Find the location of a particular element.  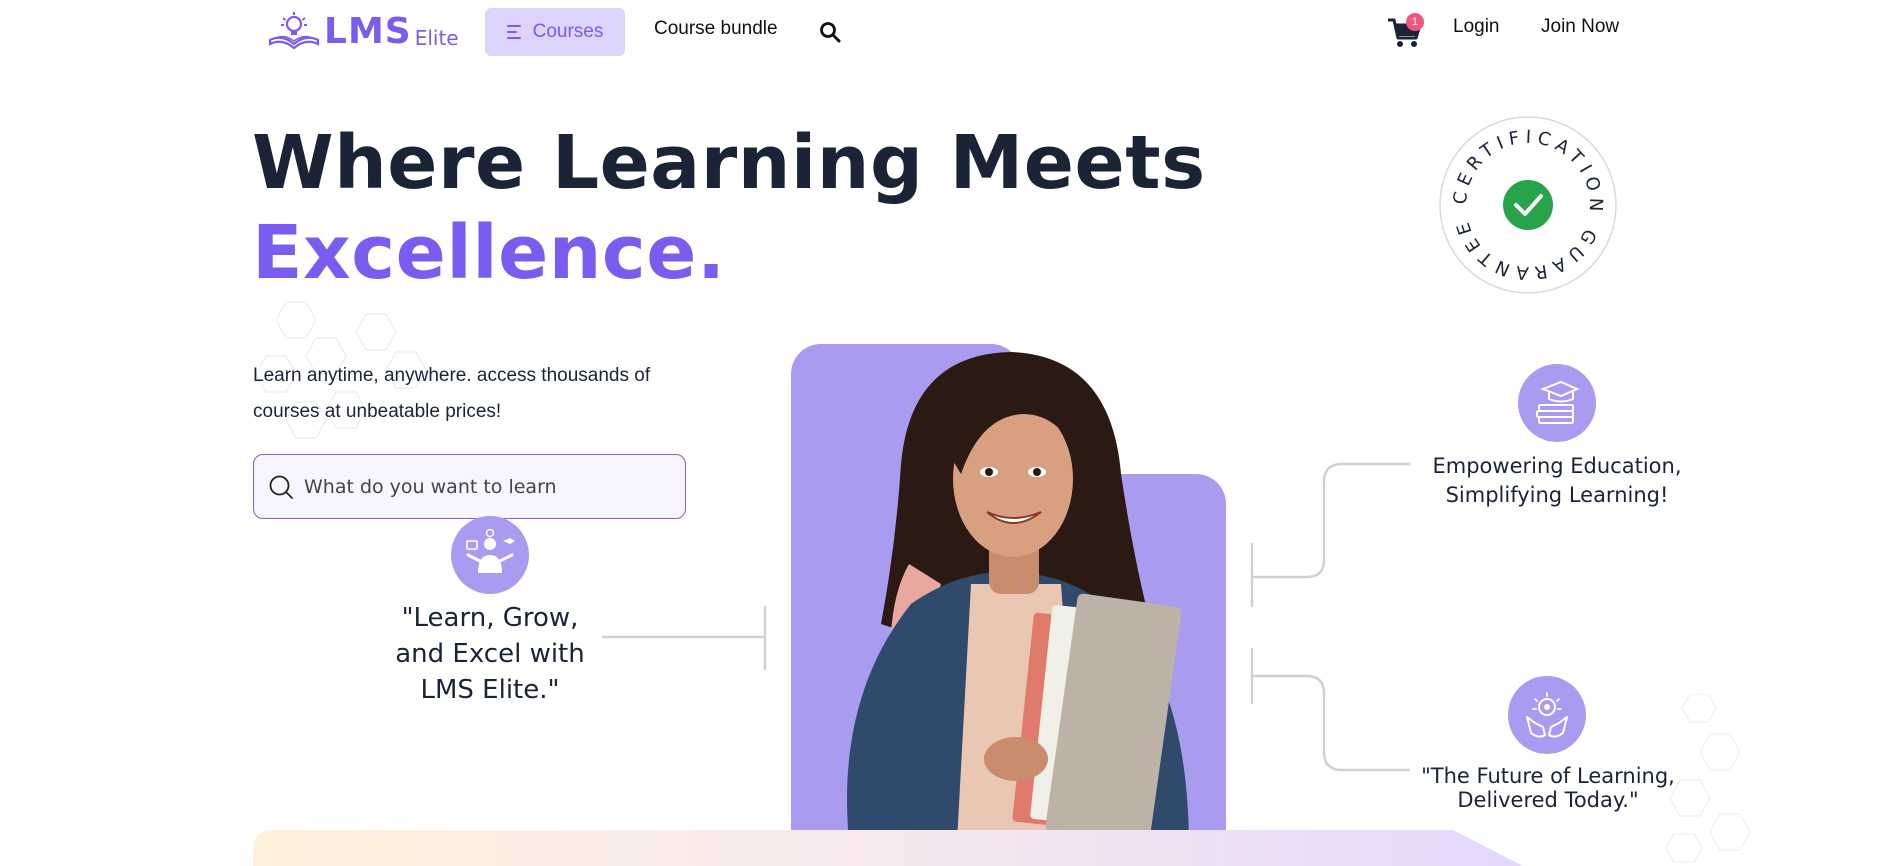

hero-title-accent: Excellence. is located at coordinates (489, 253).